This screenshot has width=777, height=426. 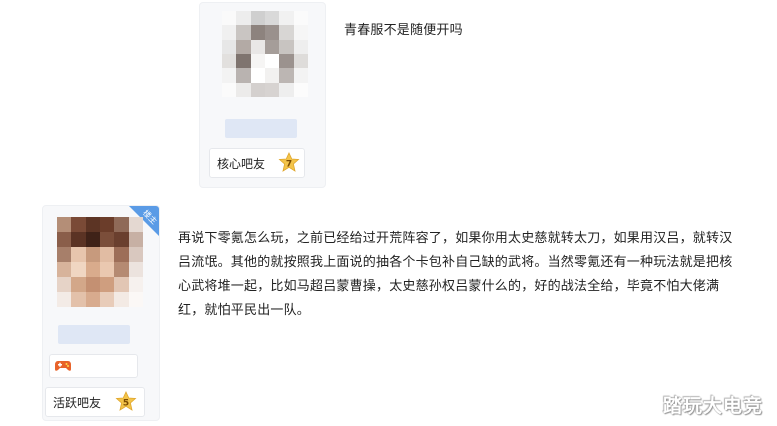 What do you see at coordinates (289, 165) in the screenshot?
I see `level-number: 7` at bounding box center [289, 165].